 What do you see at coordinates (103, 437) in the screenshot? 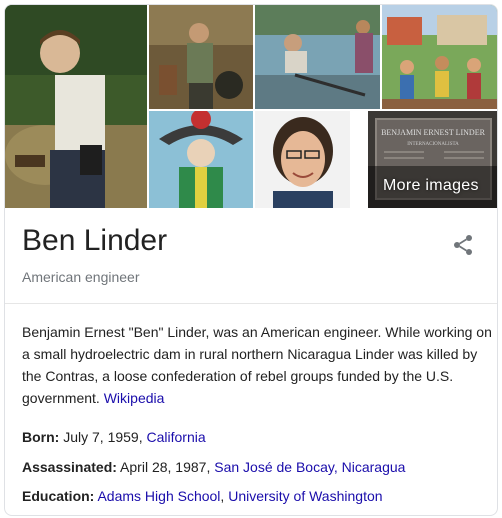
I see `fact-born-value: July 7, 1959,` at bounding box center [103, 437].